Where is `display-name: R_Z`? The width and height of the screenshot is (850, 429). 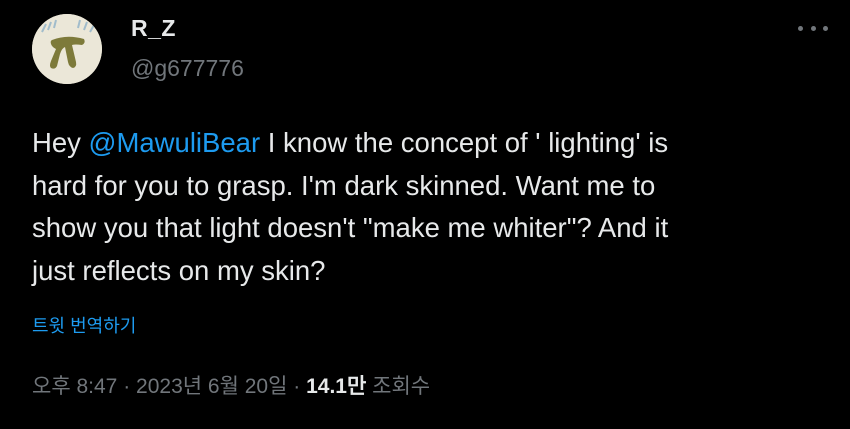 display-name: R_Z is located at coordinates (153, 28).